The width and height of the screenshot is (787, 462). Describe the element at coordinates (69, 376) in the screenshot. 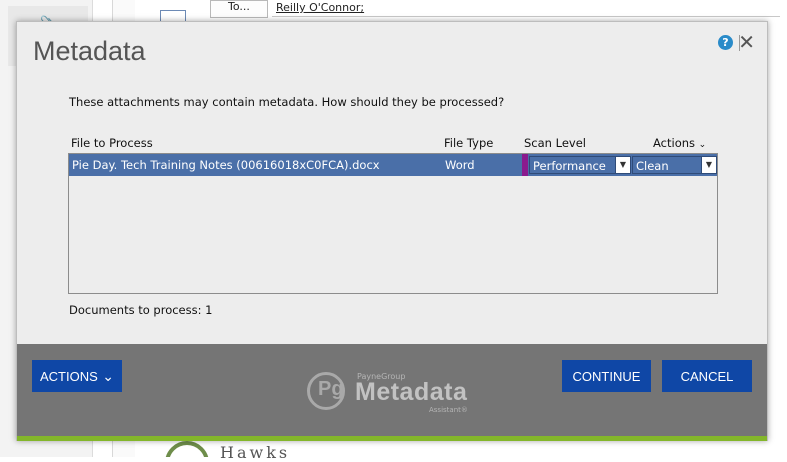

I see `actions-button-label: ACTIONS` at that location.